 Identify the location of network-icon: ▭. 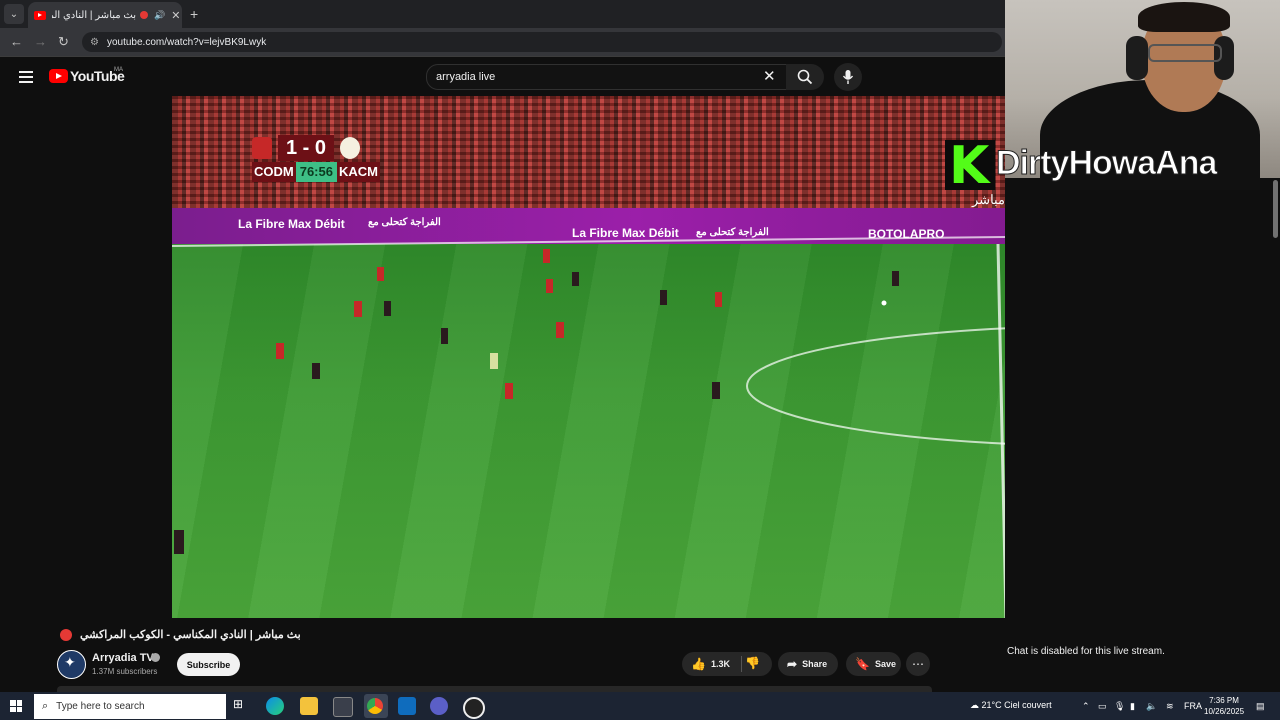
(1102, 706).